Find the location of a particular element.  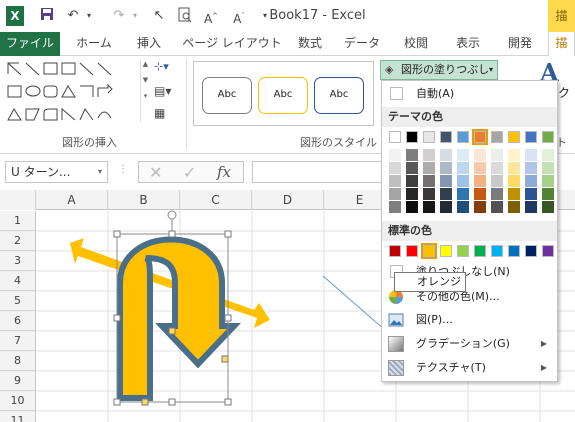

shapes-gallery-scroll: ▲ ▼ ▾ is located at coordinates (145, 91).